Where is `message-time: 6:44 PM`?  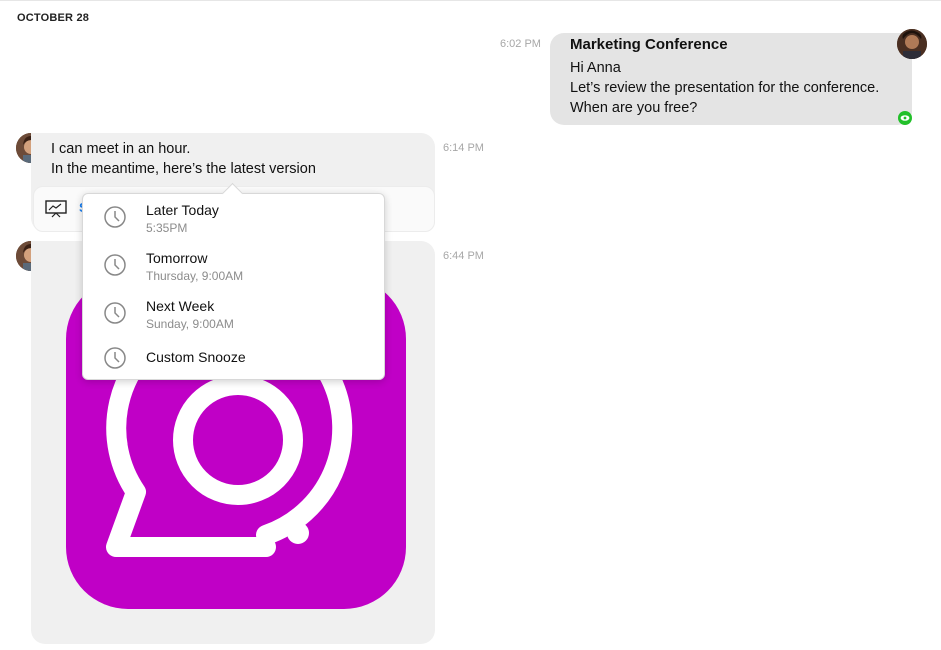 message-time: 6:44 PM is located at coordinates (463, 256).